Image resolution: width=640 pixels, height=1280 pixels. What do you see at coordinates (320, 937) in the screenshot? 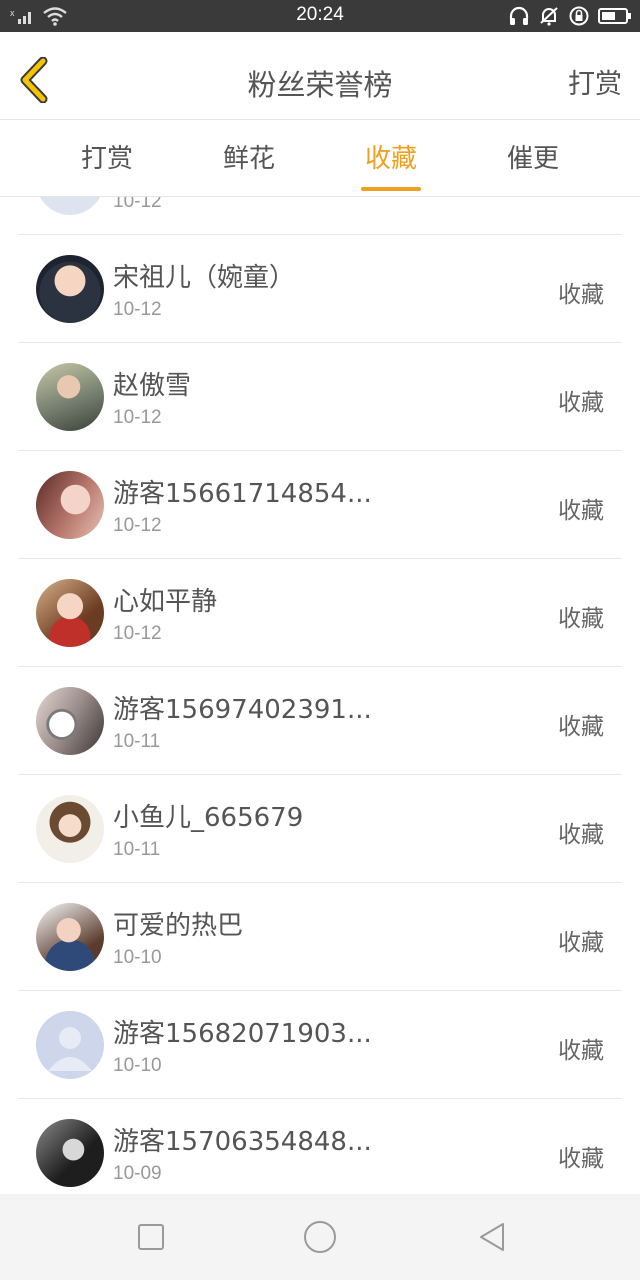
I see `list-item: 可爱的热巴 10-10 收藏` at bounding box center [320, 937].